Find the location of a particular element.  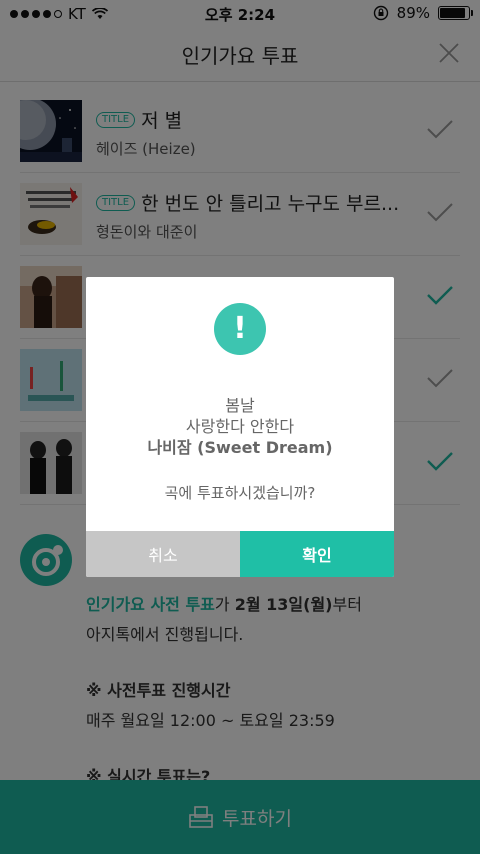

confirm-question: 곡에 투표하시겠습니까? is located at coordinates (240, 493).